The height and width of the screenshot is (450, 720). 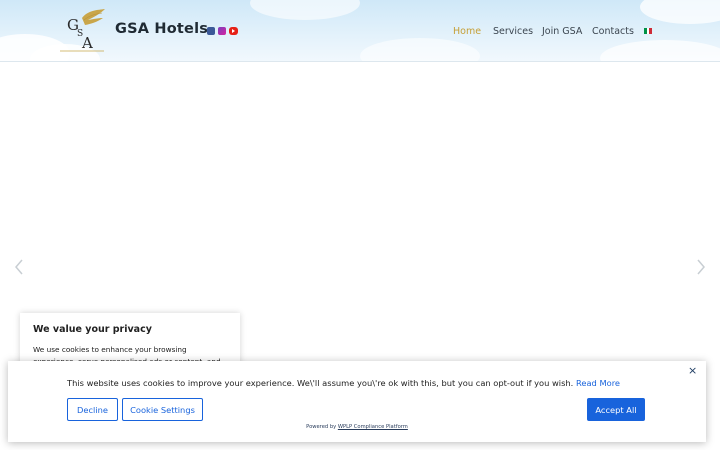 I want to click on powered-by-label: Powered by, so click(x=321, y=427).